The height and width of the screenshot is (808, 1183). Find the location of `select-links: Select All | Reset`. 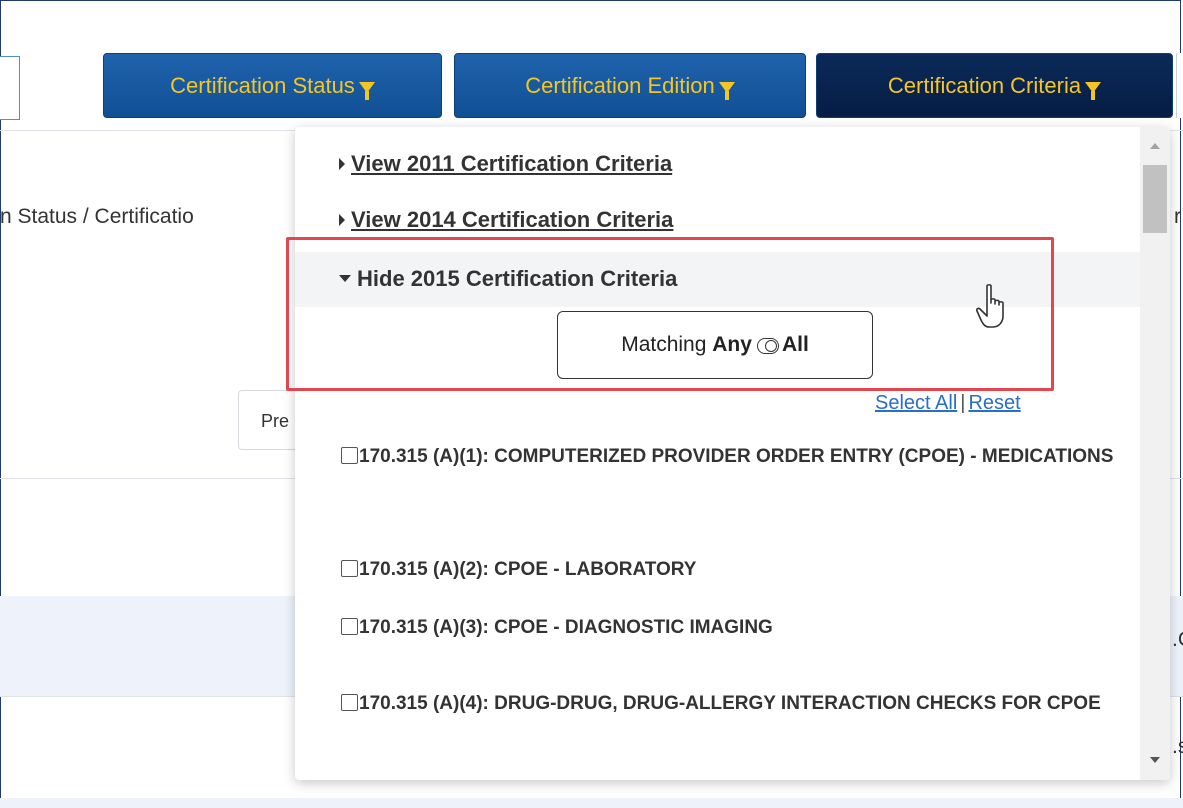

select-links: Select All | Reset is located at coordinates (948, 403).